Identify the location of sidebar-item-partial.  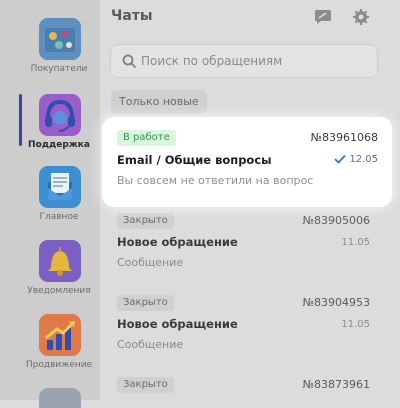
(60, 398).